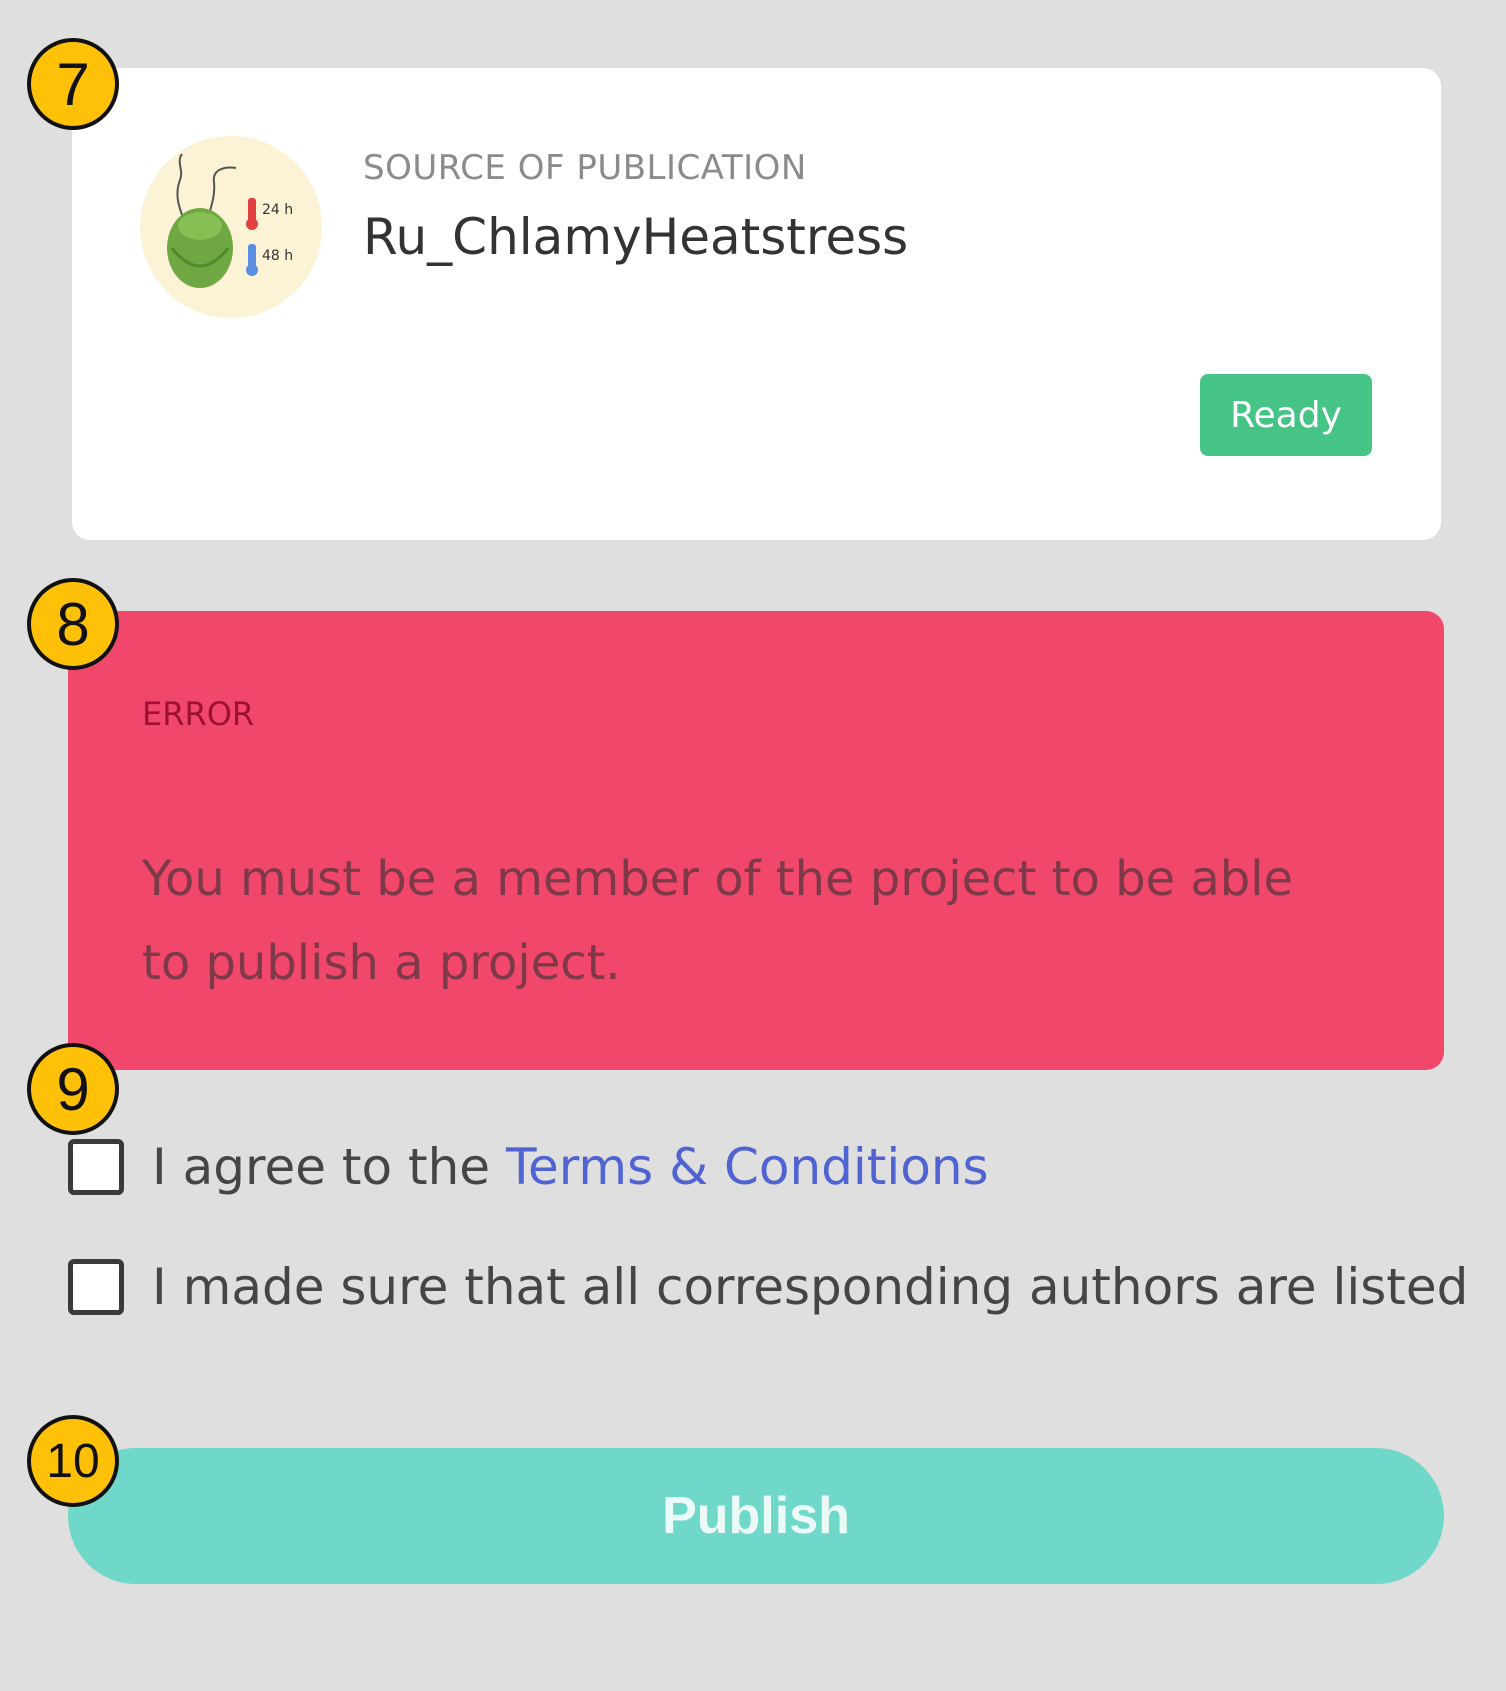 Image resolution: width=1506 pixels, height=1691 pixels. What do you see at coordinates (73, 1461) in the screenshot?
I see `step-marker-10: 10` at bounding box center [73, 1461].